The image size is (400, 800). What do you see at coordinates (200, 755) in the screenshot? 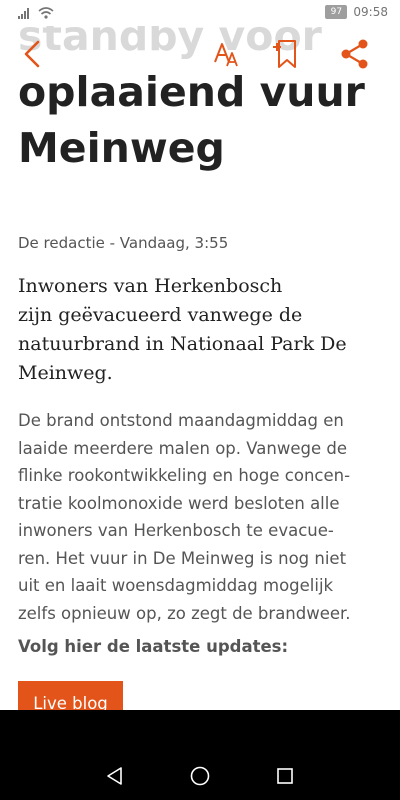
I see `navigation-bar` at bounding box center [200, 755].